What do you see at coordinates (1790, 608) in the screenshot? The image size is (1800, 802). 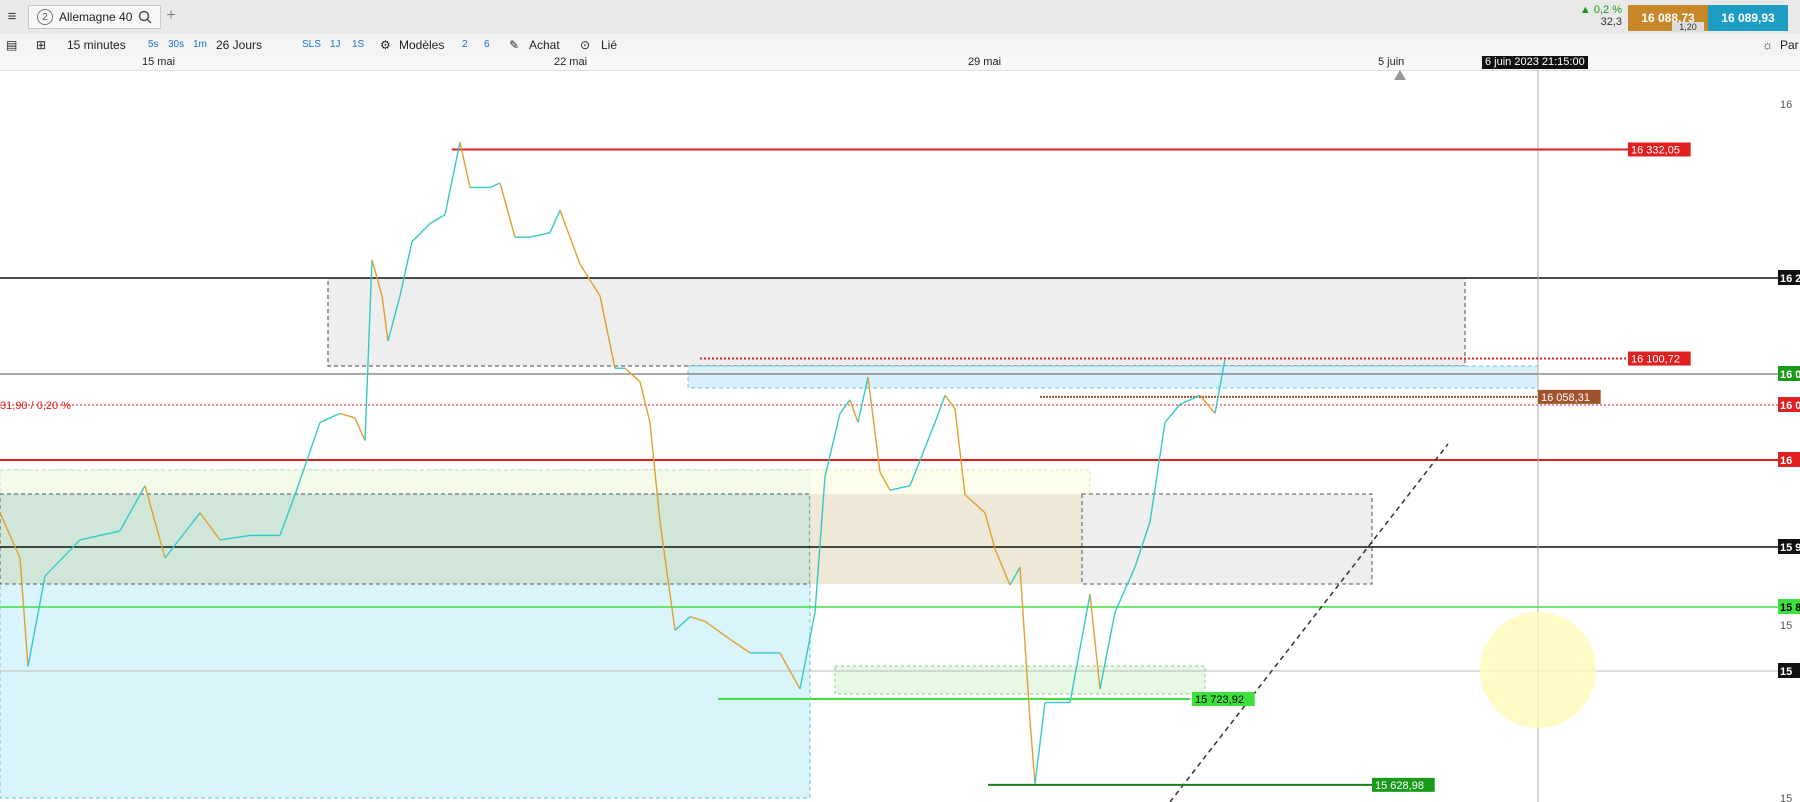 I see `axis-price-label: 15 8` at bounding box center [1790, 608].